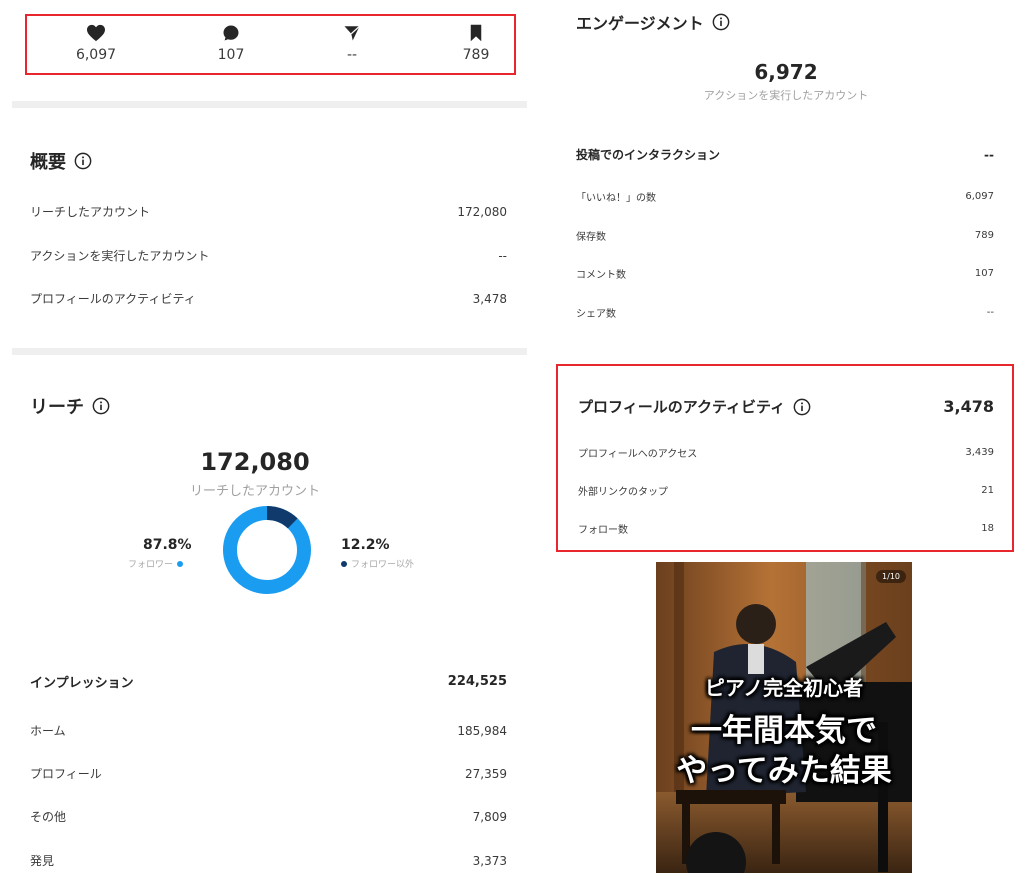  What do you see at coordinates (268, 211) in the screenshot?
I see `overview-row: リーチしたアカウント 172,080` at bounding box center [268, 211].